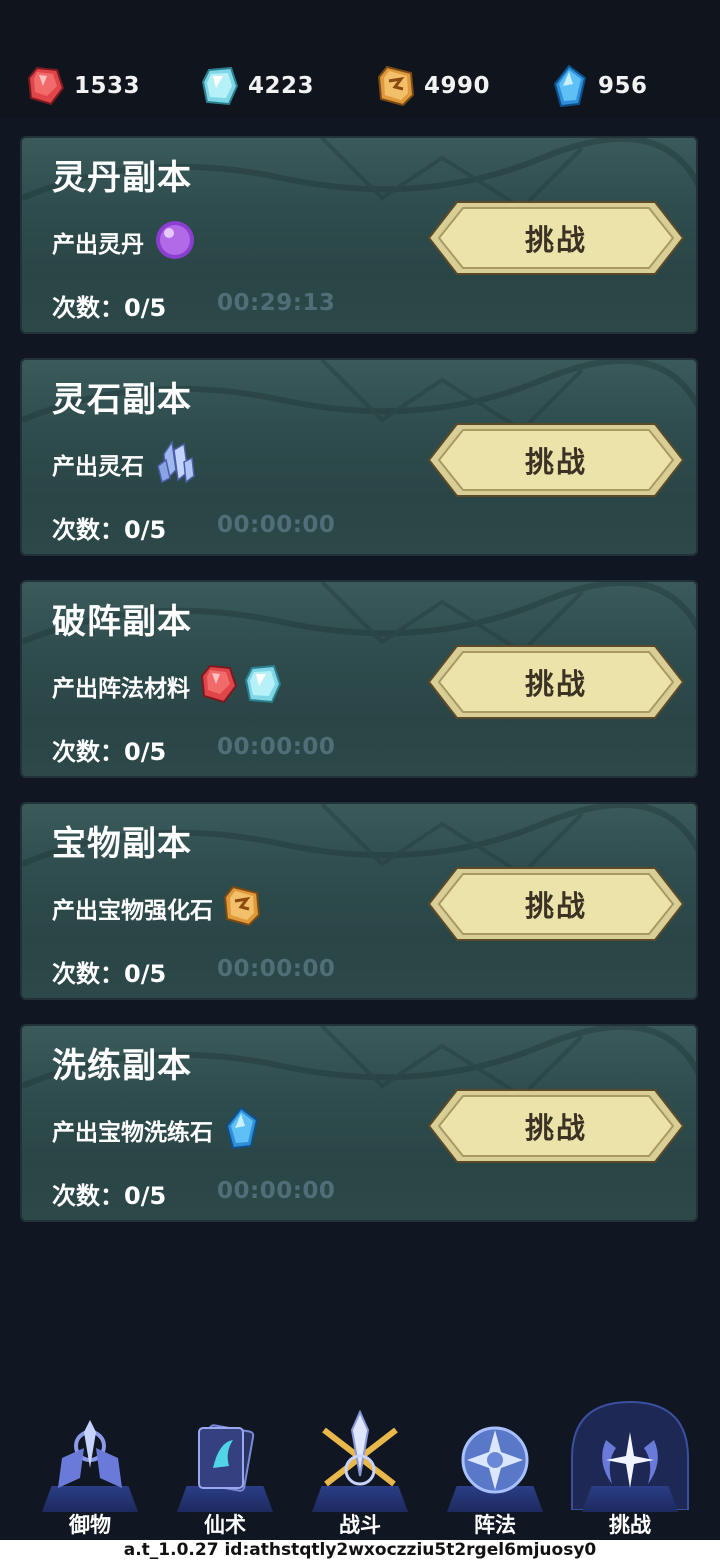  I want to click on resource-value: 956, so click(623, 86).